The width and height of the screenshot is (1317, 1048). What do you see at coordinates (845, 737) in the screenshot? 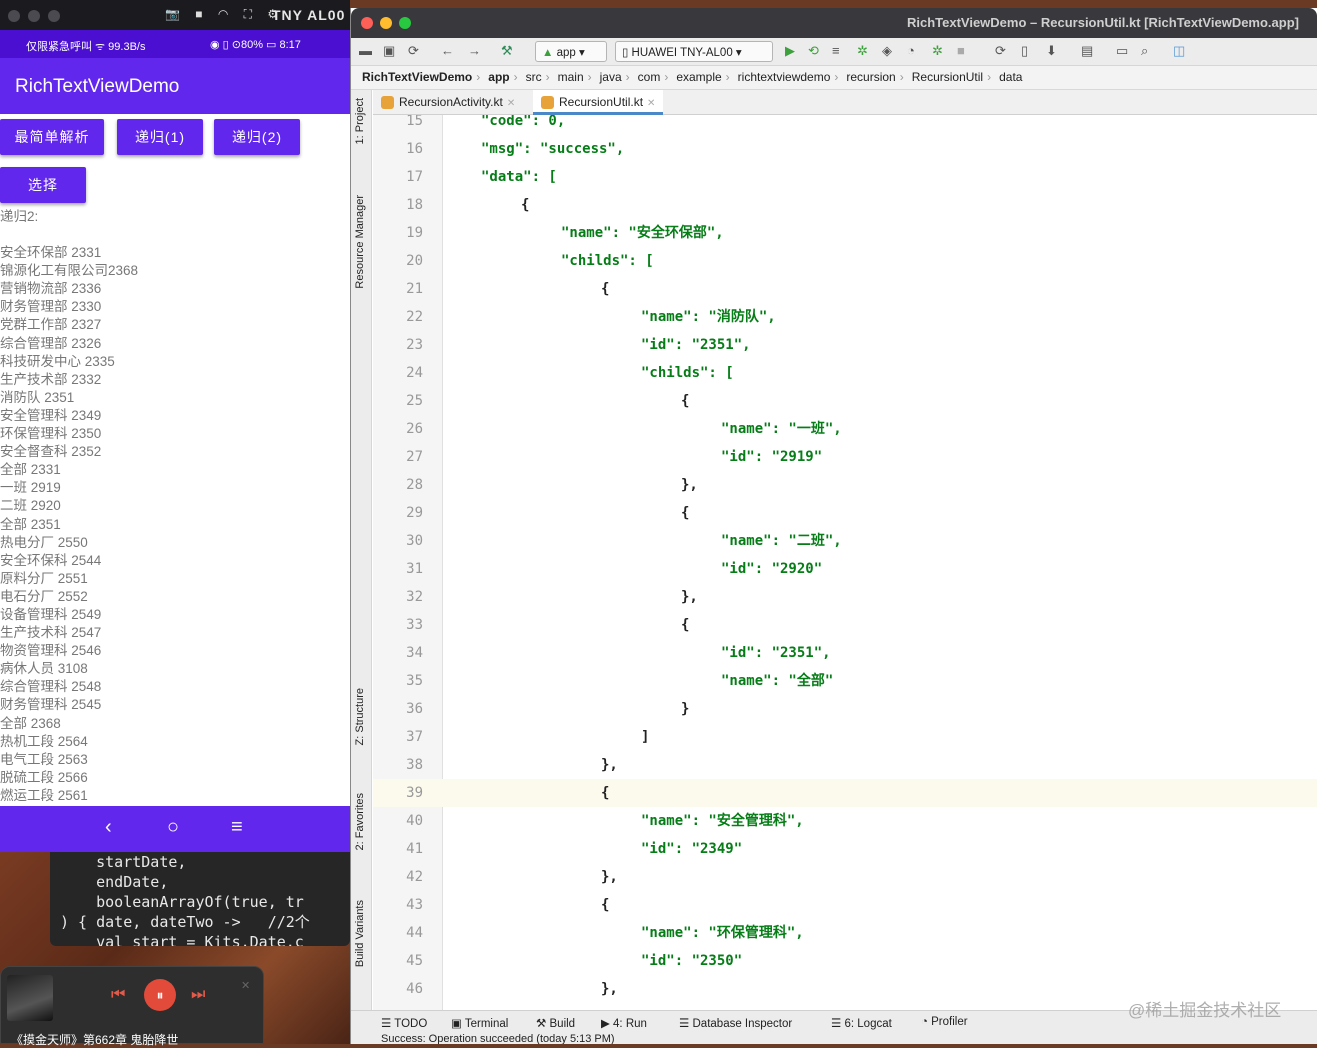
I see `code-line: 37]` at bounding box center [845, 737].